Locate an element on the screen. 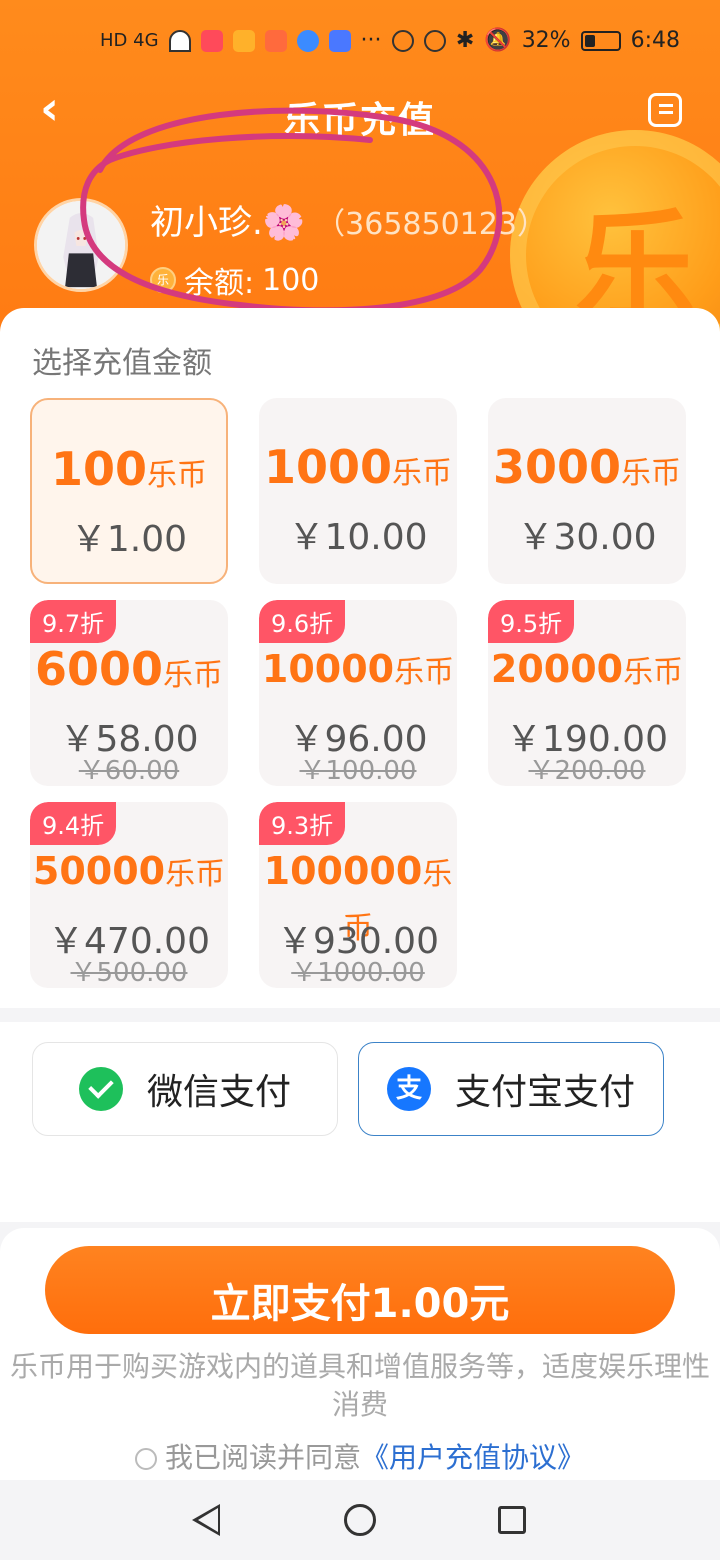  amount-option: 100乐币 ￥1.00 is located at coordinates (129, 491).